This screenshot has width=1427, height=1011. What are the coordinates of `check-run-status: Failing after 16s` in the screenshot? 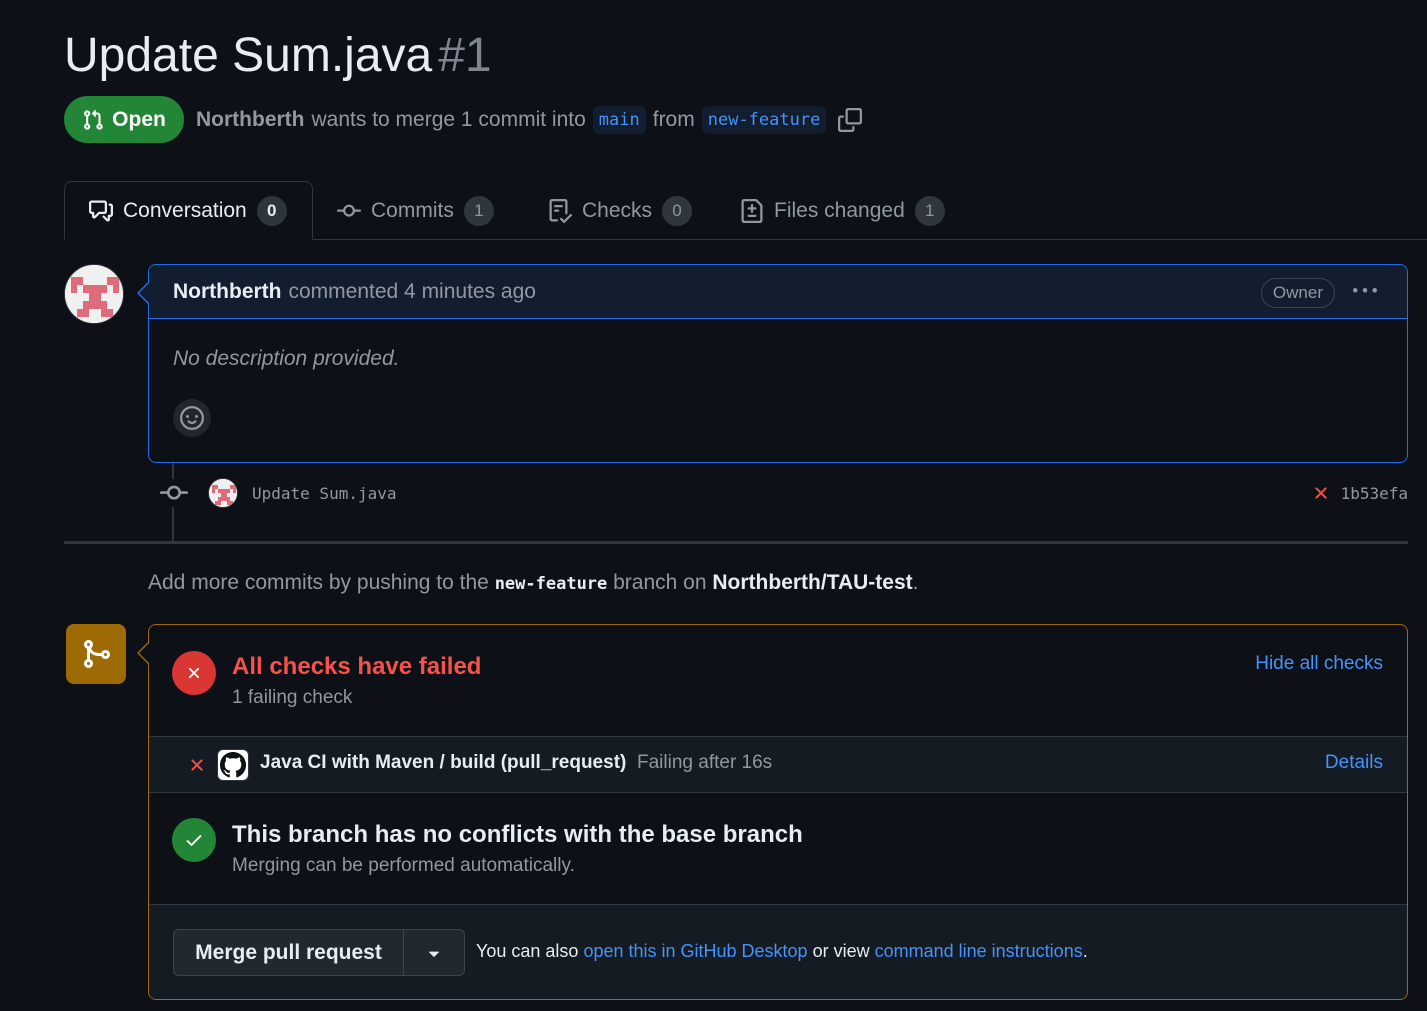 It's located at (705, 762).